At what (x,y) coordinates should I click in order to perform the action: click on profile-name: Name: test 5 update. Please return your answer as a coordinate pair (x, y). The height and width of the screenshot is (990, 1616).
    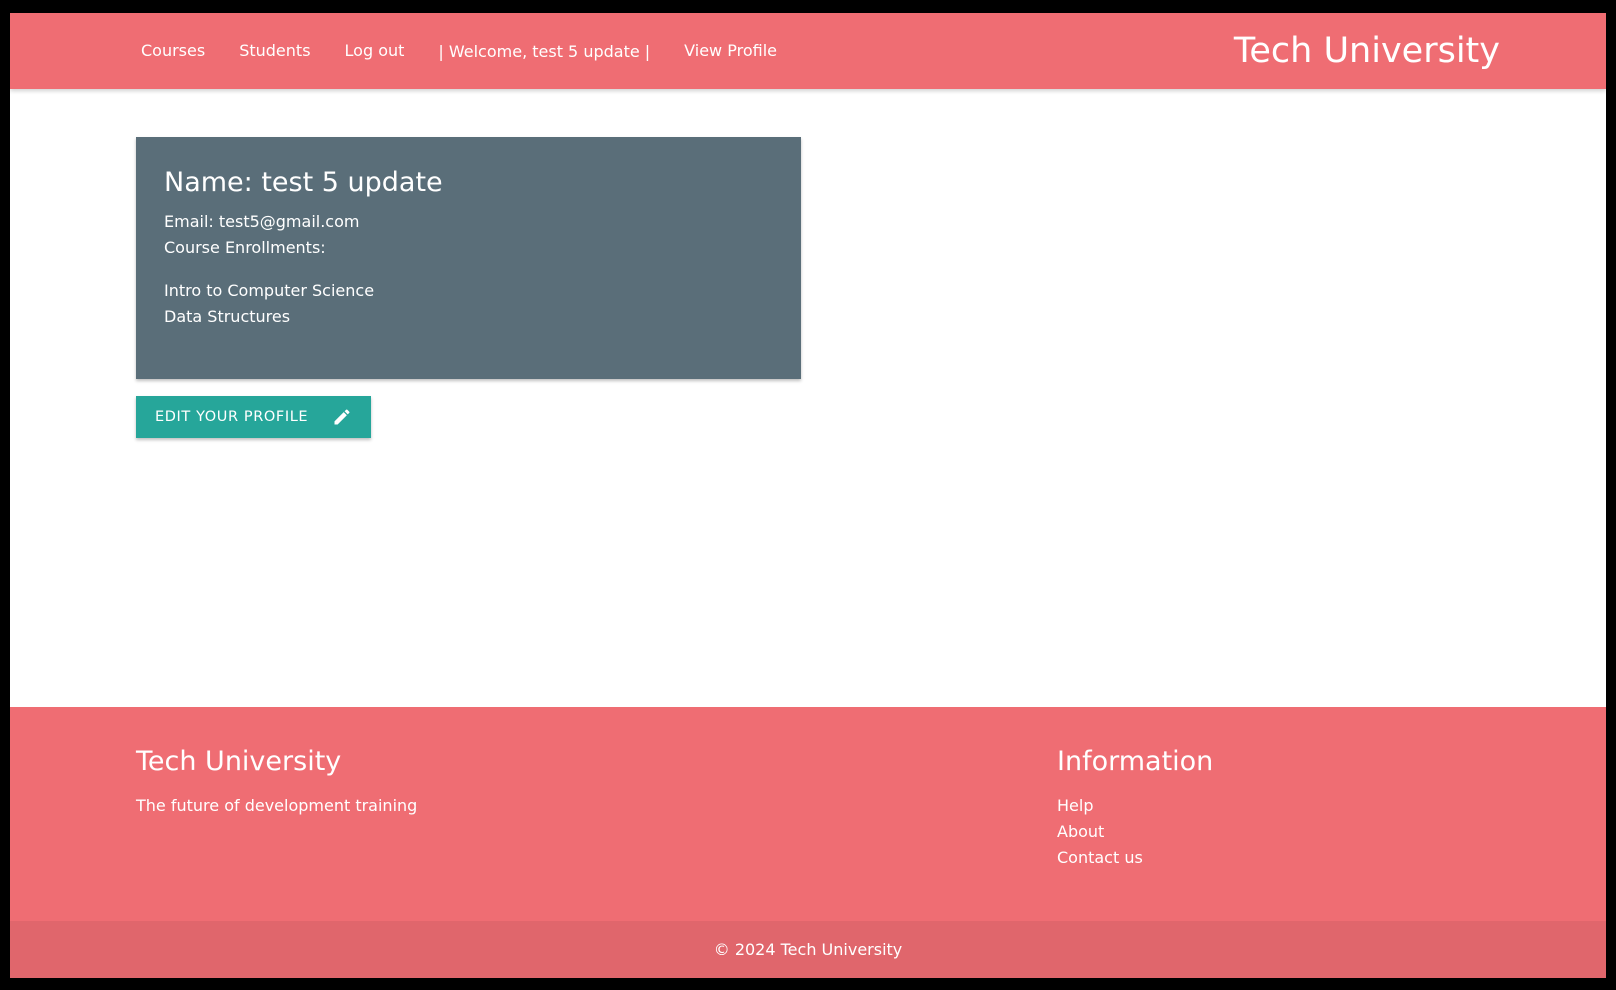
    Looking at the image, I should click on (303, 182).